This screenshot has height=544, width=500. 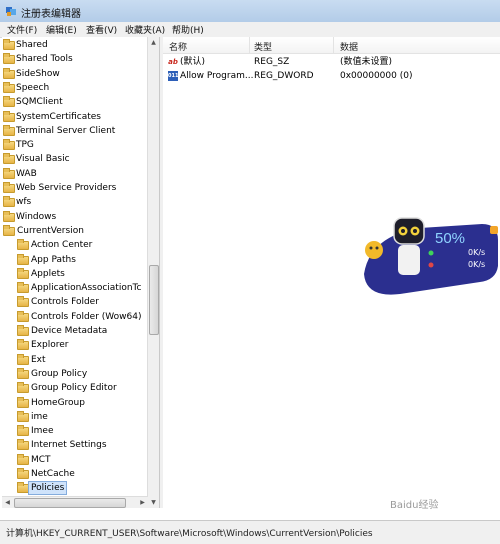 I want to click on column-type: 类型, so click(x=263, y=46).